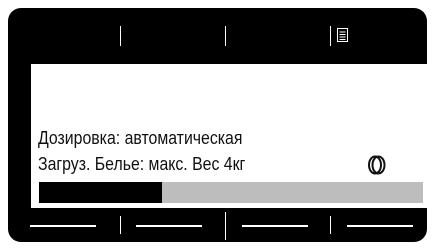 The image size is (435, 250). What do you see at coordinates (342, 35) in the screenshot?
I see `menu-list-icon` at bounding box center [342, 35].